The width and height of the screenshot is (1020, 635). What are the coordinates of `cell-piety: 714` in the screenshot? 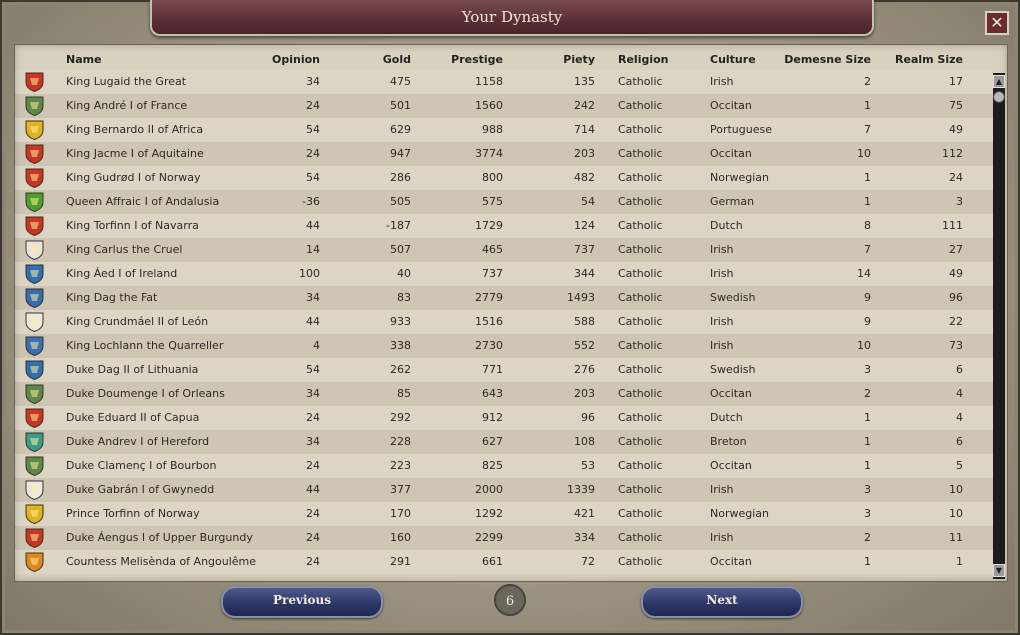 It's located at (584, 129).